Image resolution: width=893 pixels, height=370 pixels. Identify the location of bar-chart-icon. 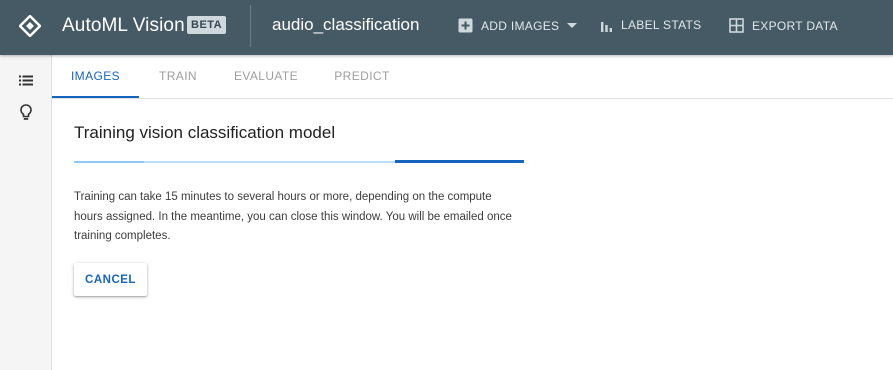
(606, 26).